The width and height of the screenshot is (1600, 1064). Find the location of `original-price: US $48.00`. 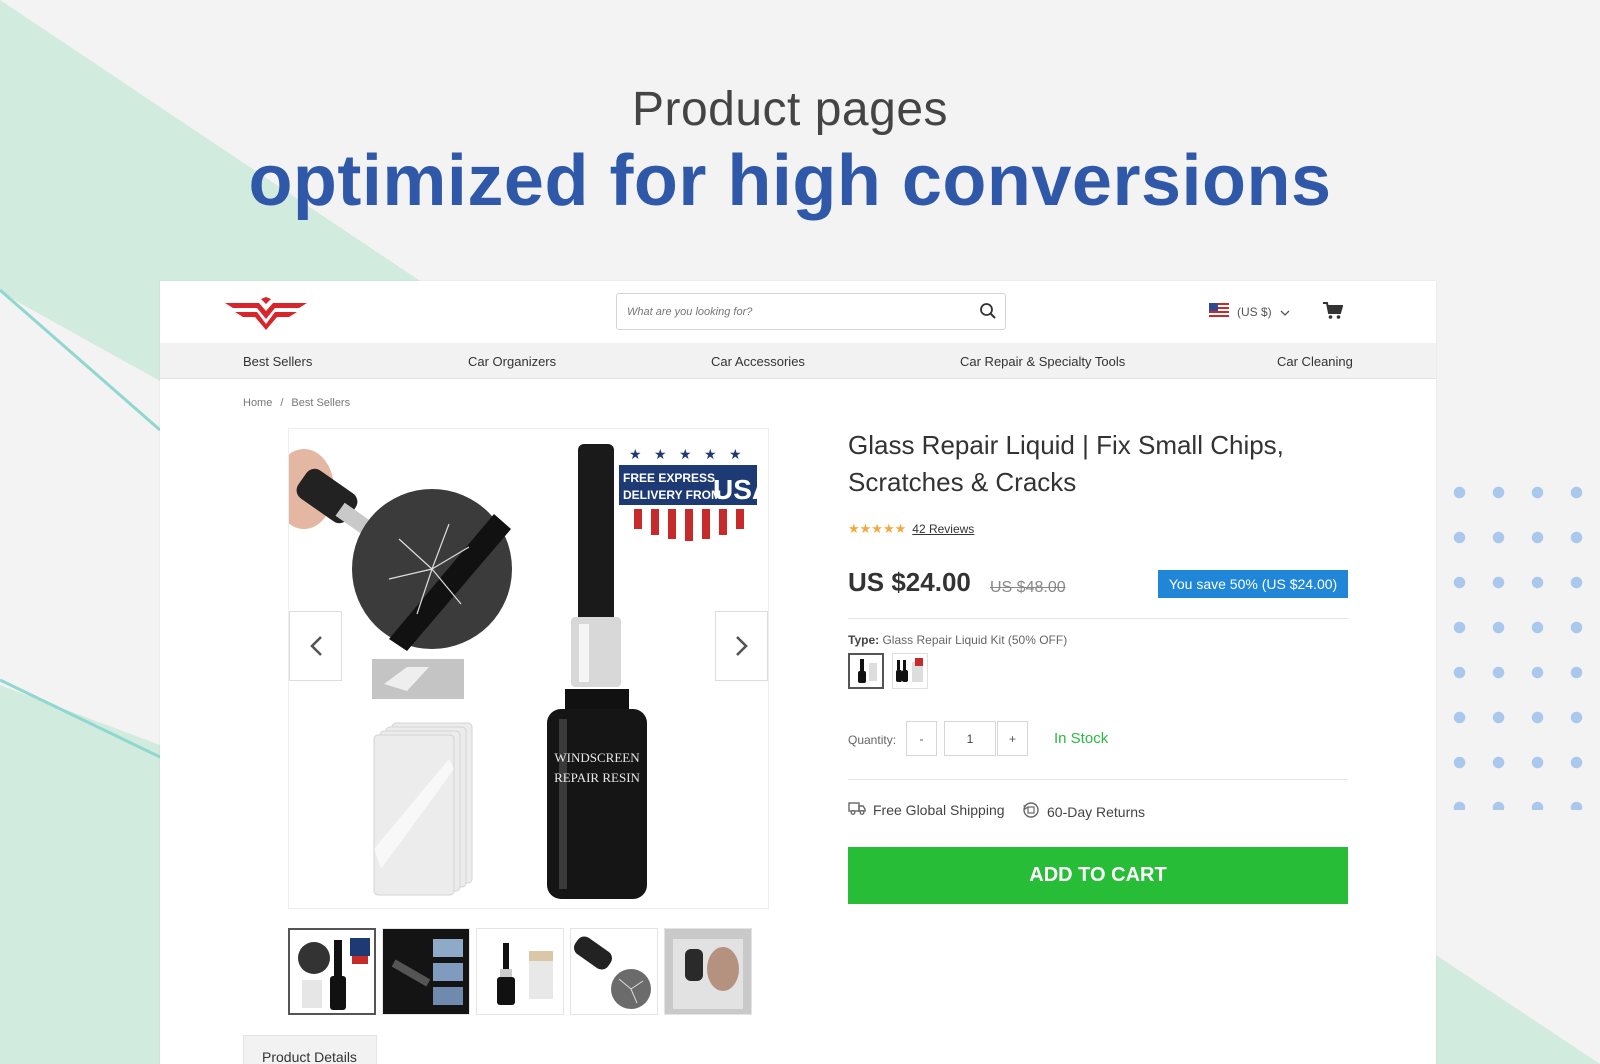

original-price: US $48.00 is located at coordinates (1028, 587).